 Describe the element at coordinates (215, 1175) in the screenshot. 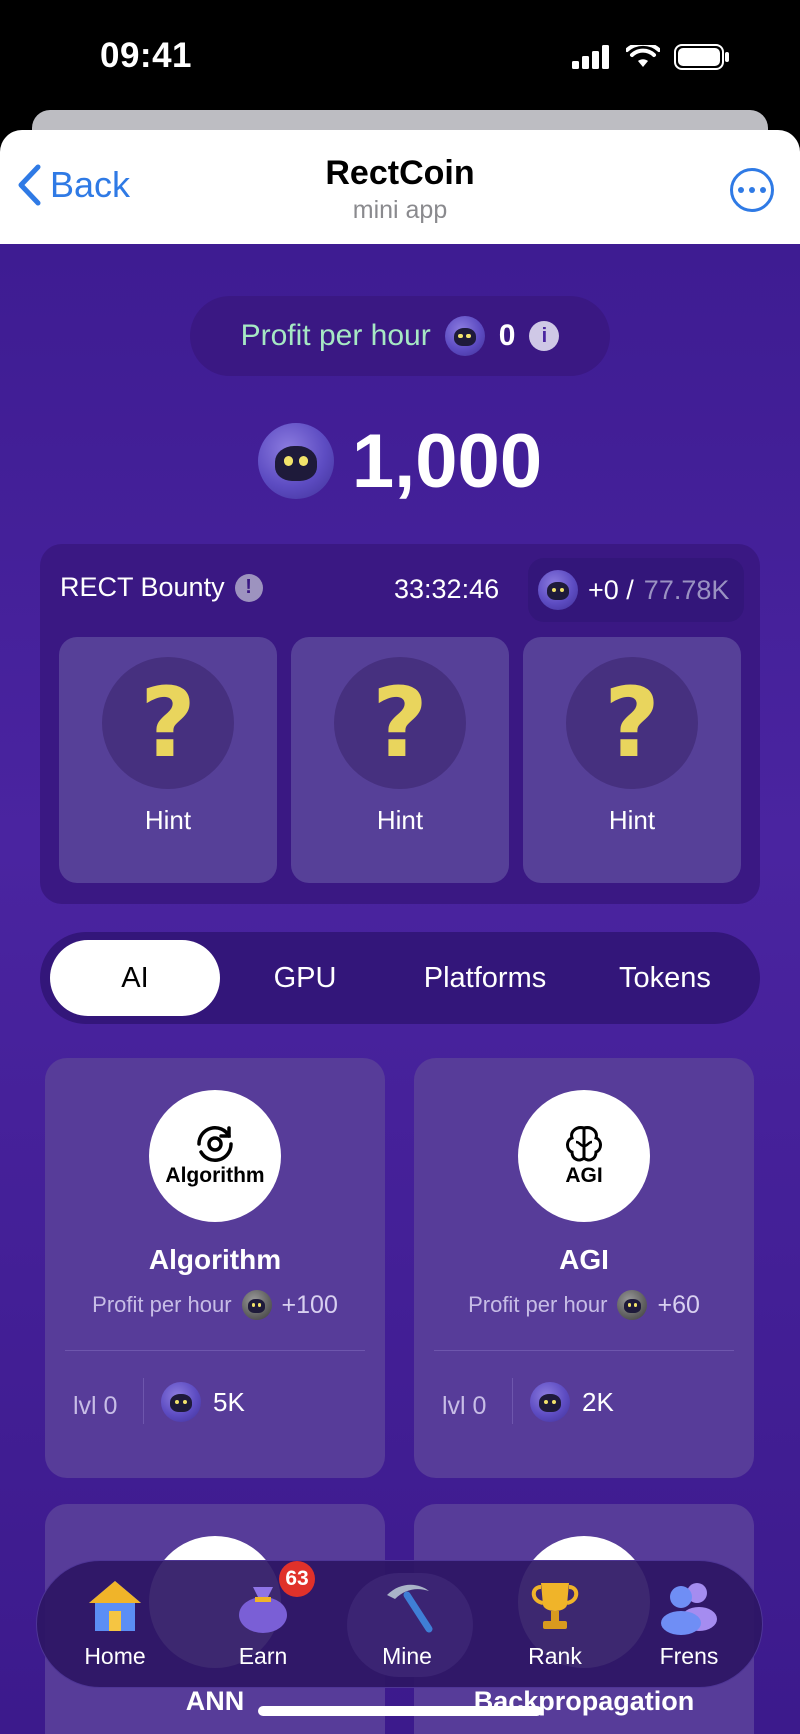

I see `card-icon-caption: Algorithm` at that location.